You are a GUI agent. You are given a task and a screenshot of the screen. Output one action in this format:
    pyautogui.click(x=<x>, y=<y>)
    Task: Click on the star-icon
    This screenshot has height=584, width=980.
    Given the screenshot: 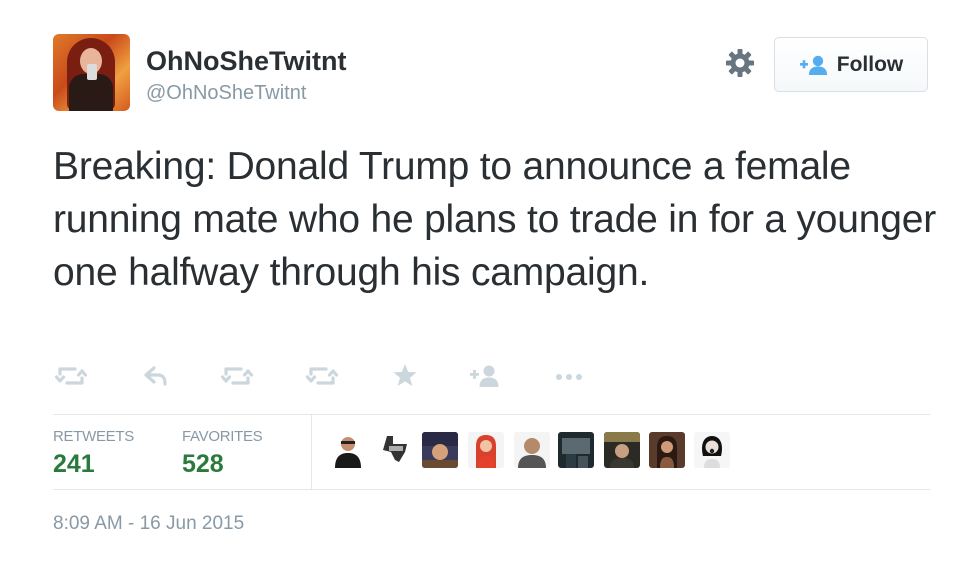 What is the action you would take?
    pyautogui.click(x=405, y=376)
    